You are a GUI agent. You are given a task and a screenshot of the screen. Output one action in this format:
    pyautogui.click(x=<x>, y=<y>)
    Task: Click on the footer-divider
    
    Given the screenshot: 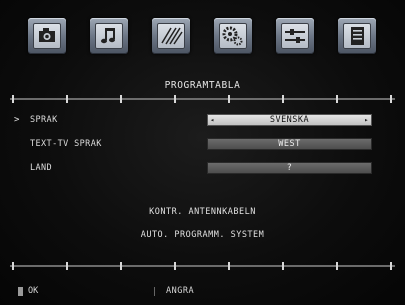 What is the action you would take?
    pyautogui.click(x=154, y=291)
    